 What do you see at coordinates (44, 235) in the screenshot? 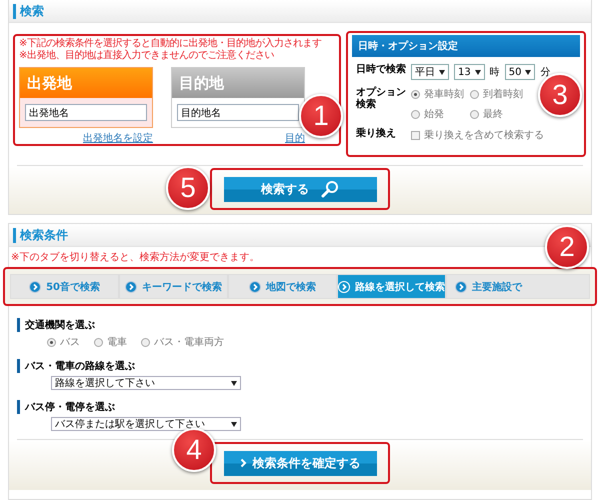
I see `section-title: 検索条件` at bounding box center [44, 235].